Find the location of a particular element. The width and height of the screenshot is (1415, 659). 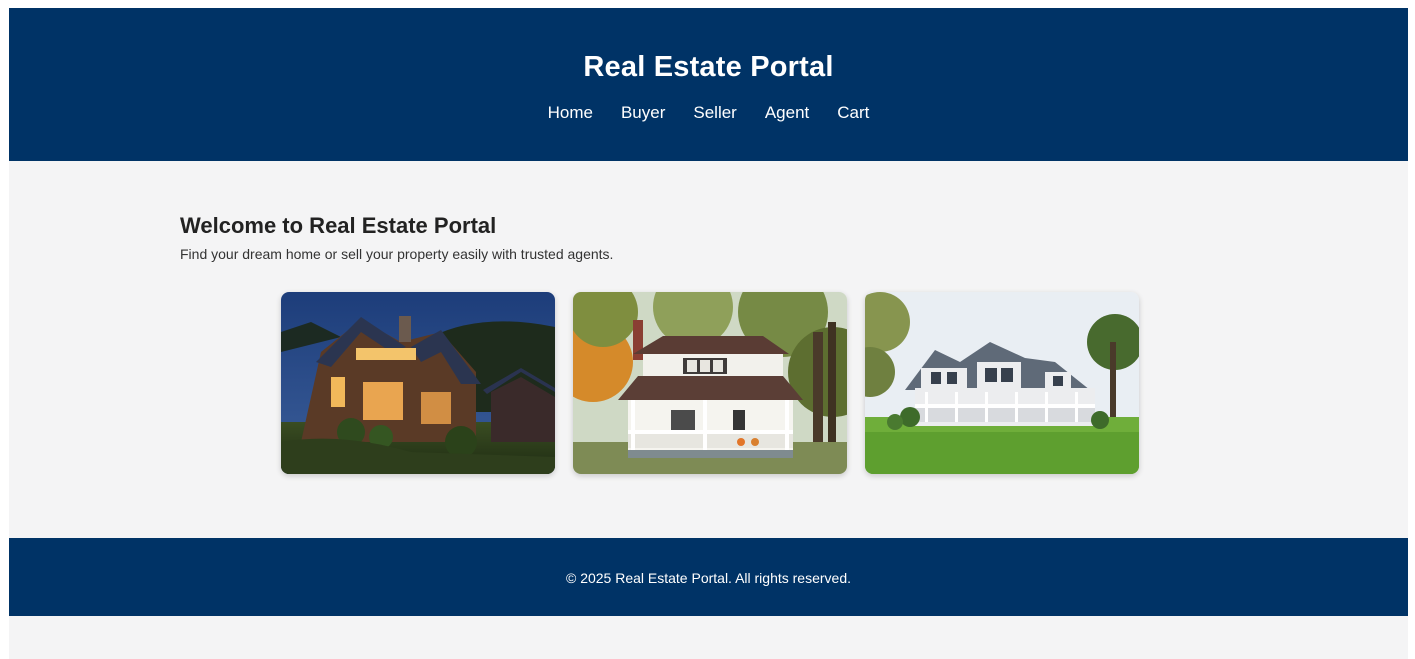

main-nav: Home Buyer Seller Agent Cart is located at coordinates (708, 113).